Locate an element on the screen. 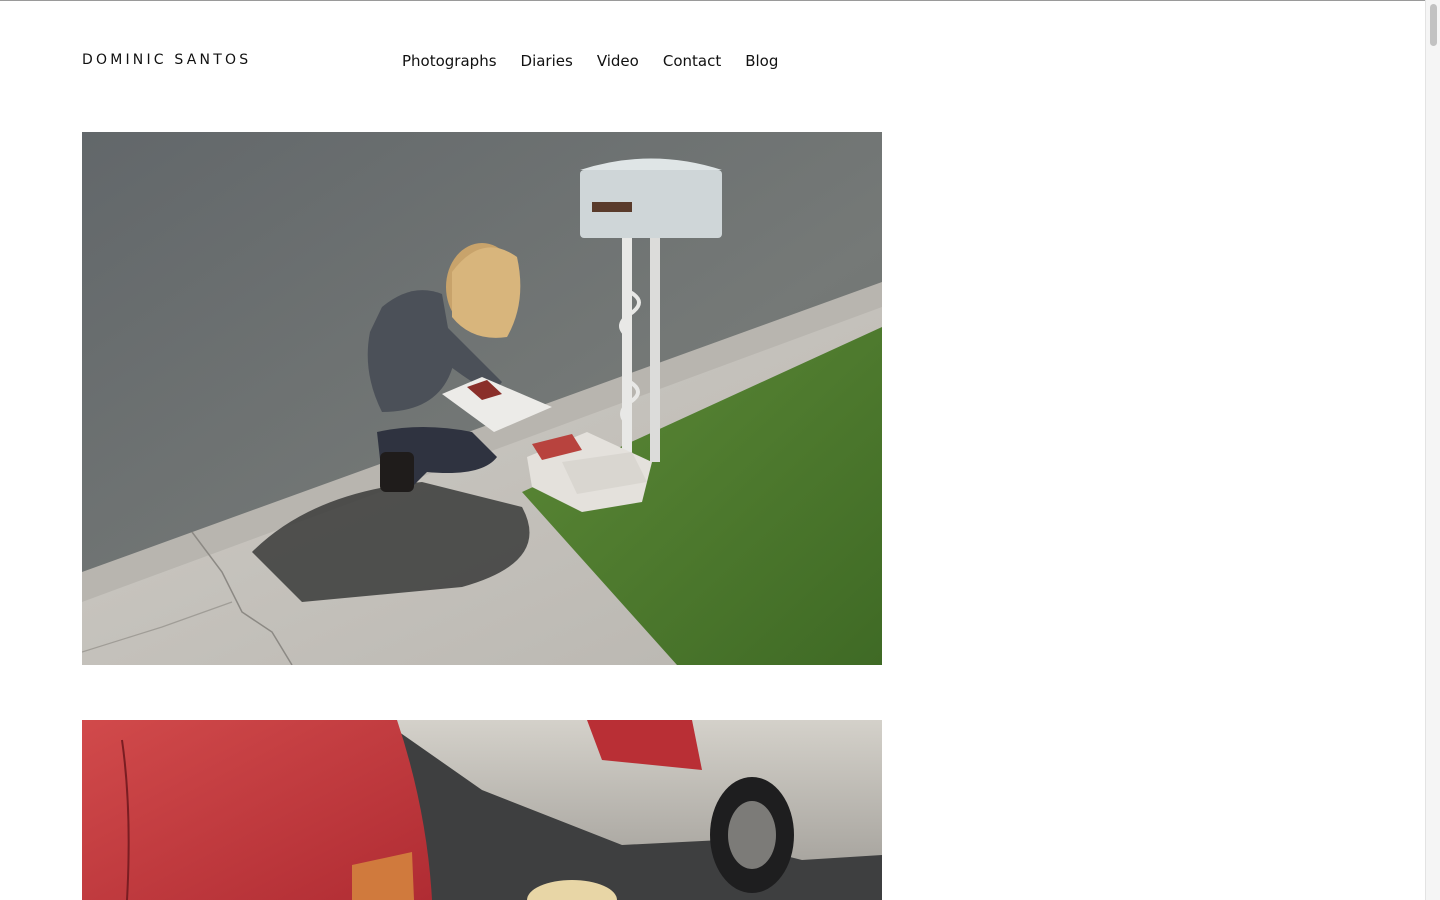  photo-cars is located at coordinates (482, 810).